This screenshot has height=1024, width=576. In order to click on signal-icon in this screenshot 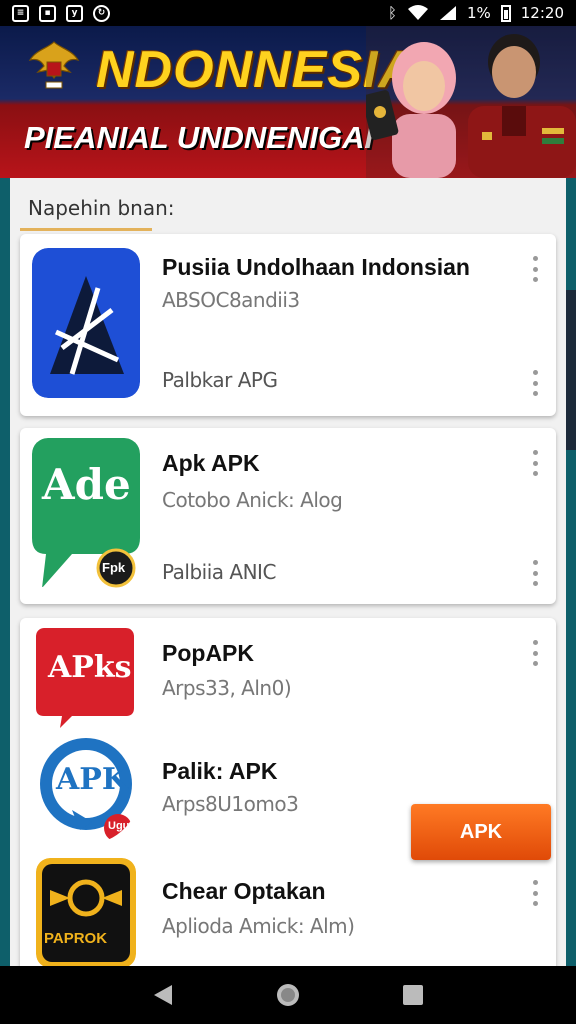, I will do `click(447, 13)`.